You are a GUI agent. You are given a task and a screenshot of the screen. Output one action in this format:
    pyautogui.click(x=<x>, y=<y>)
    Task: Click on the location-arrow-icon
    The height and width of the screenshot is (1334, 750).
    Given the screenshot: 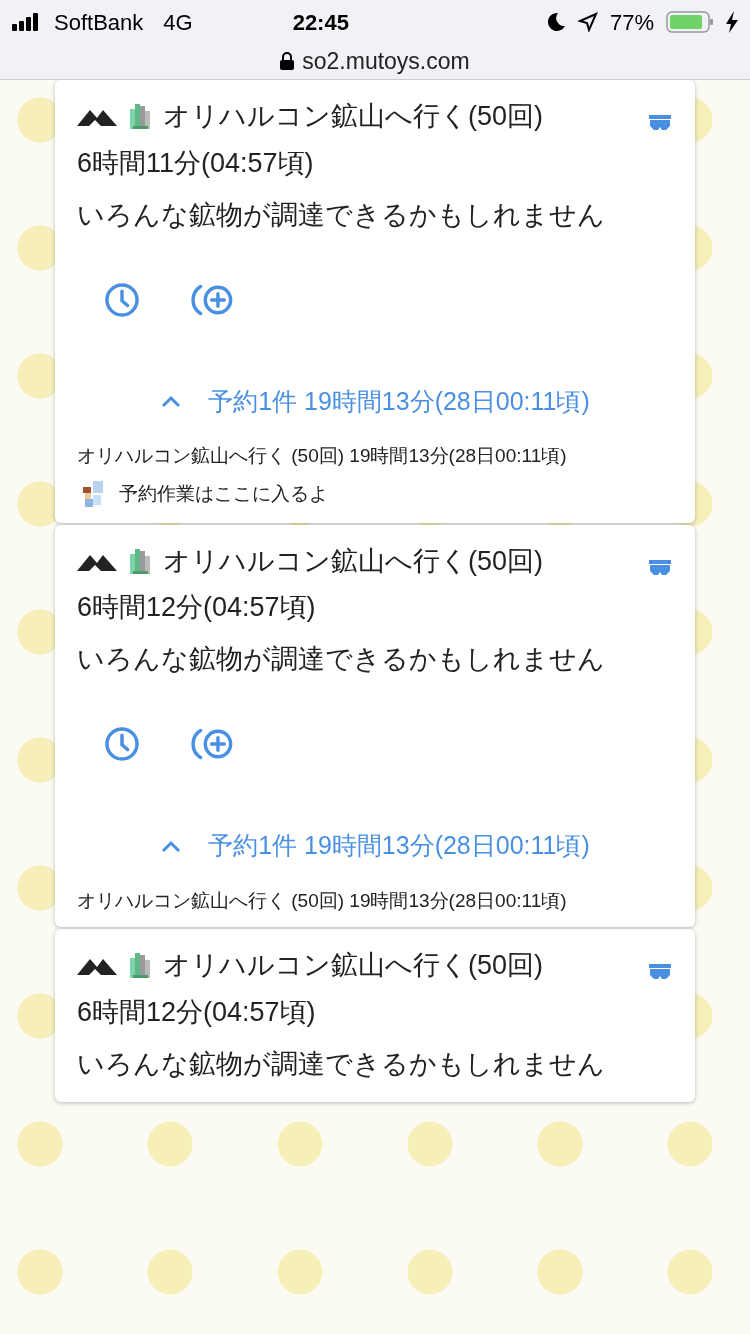 What is the action you would take?
    pyautogui.click(x=587, y=22)
    